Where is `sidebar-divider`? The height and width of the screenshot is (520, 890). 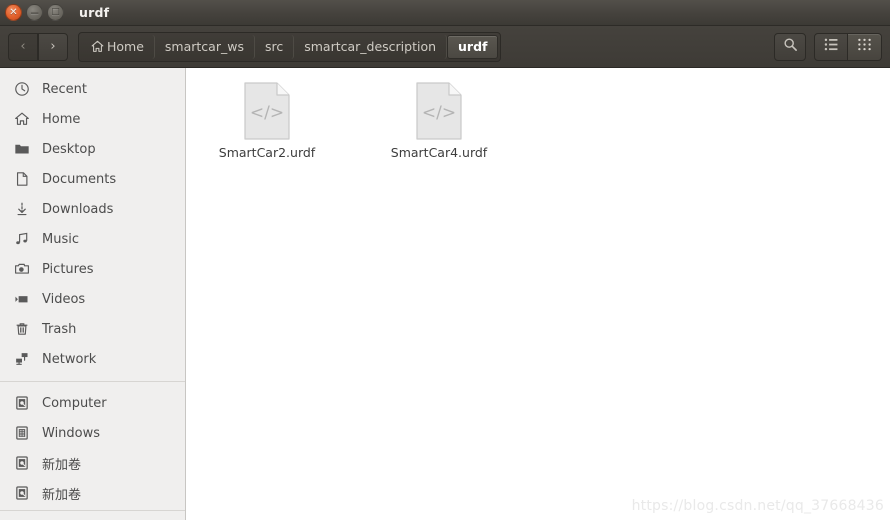
sidebar-divider is located at coordinates (92, 381).